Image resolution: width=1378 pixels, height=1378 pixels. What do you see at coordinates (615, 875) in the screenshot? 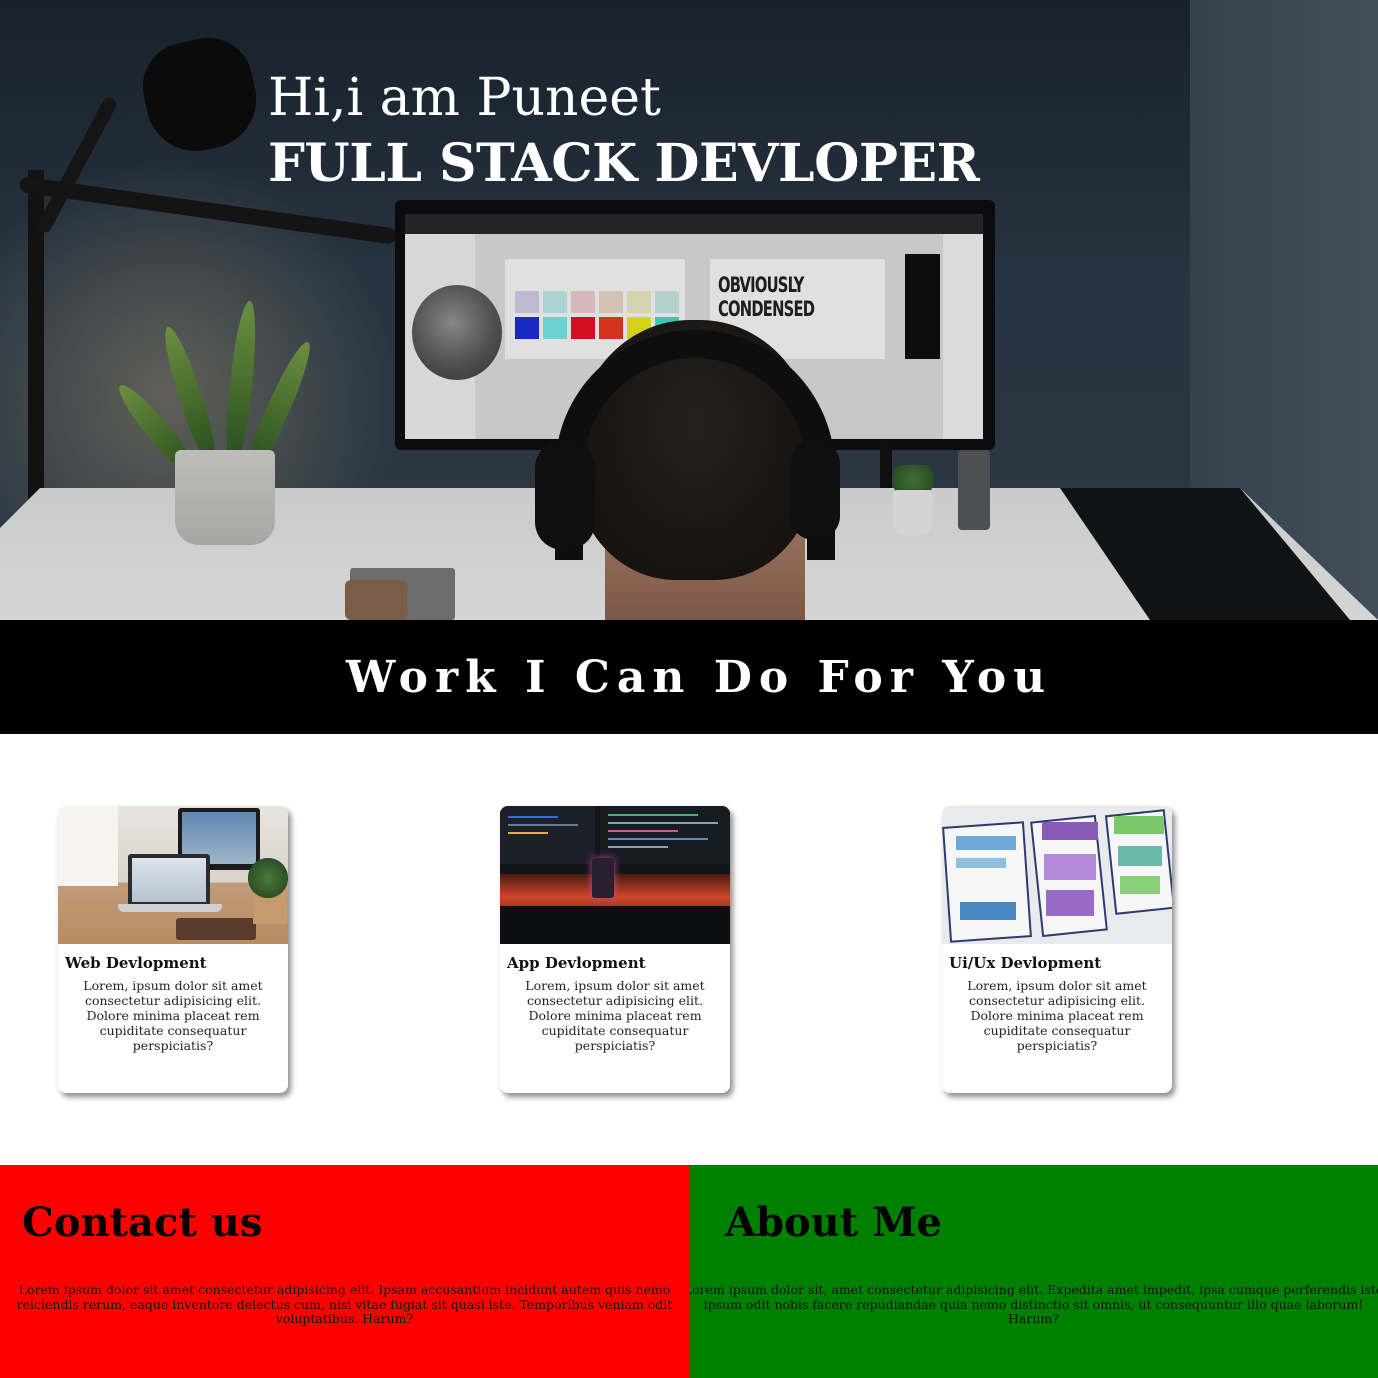
I see `app-development-image` at bounding box center [615, 875].